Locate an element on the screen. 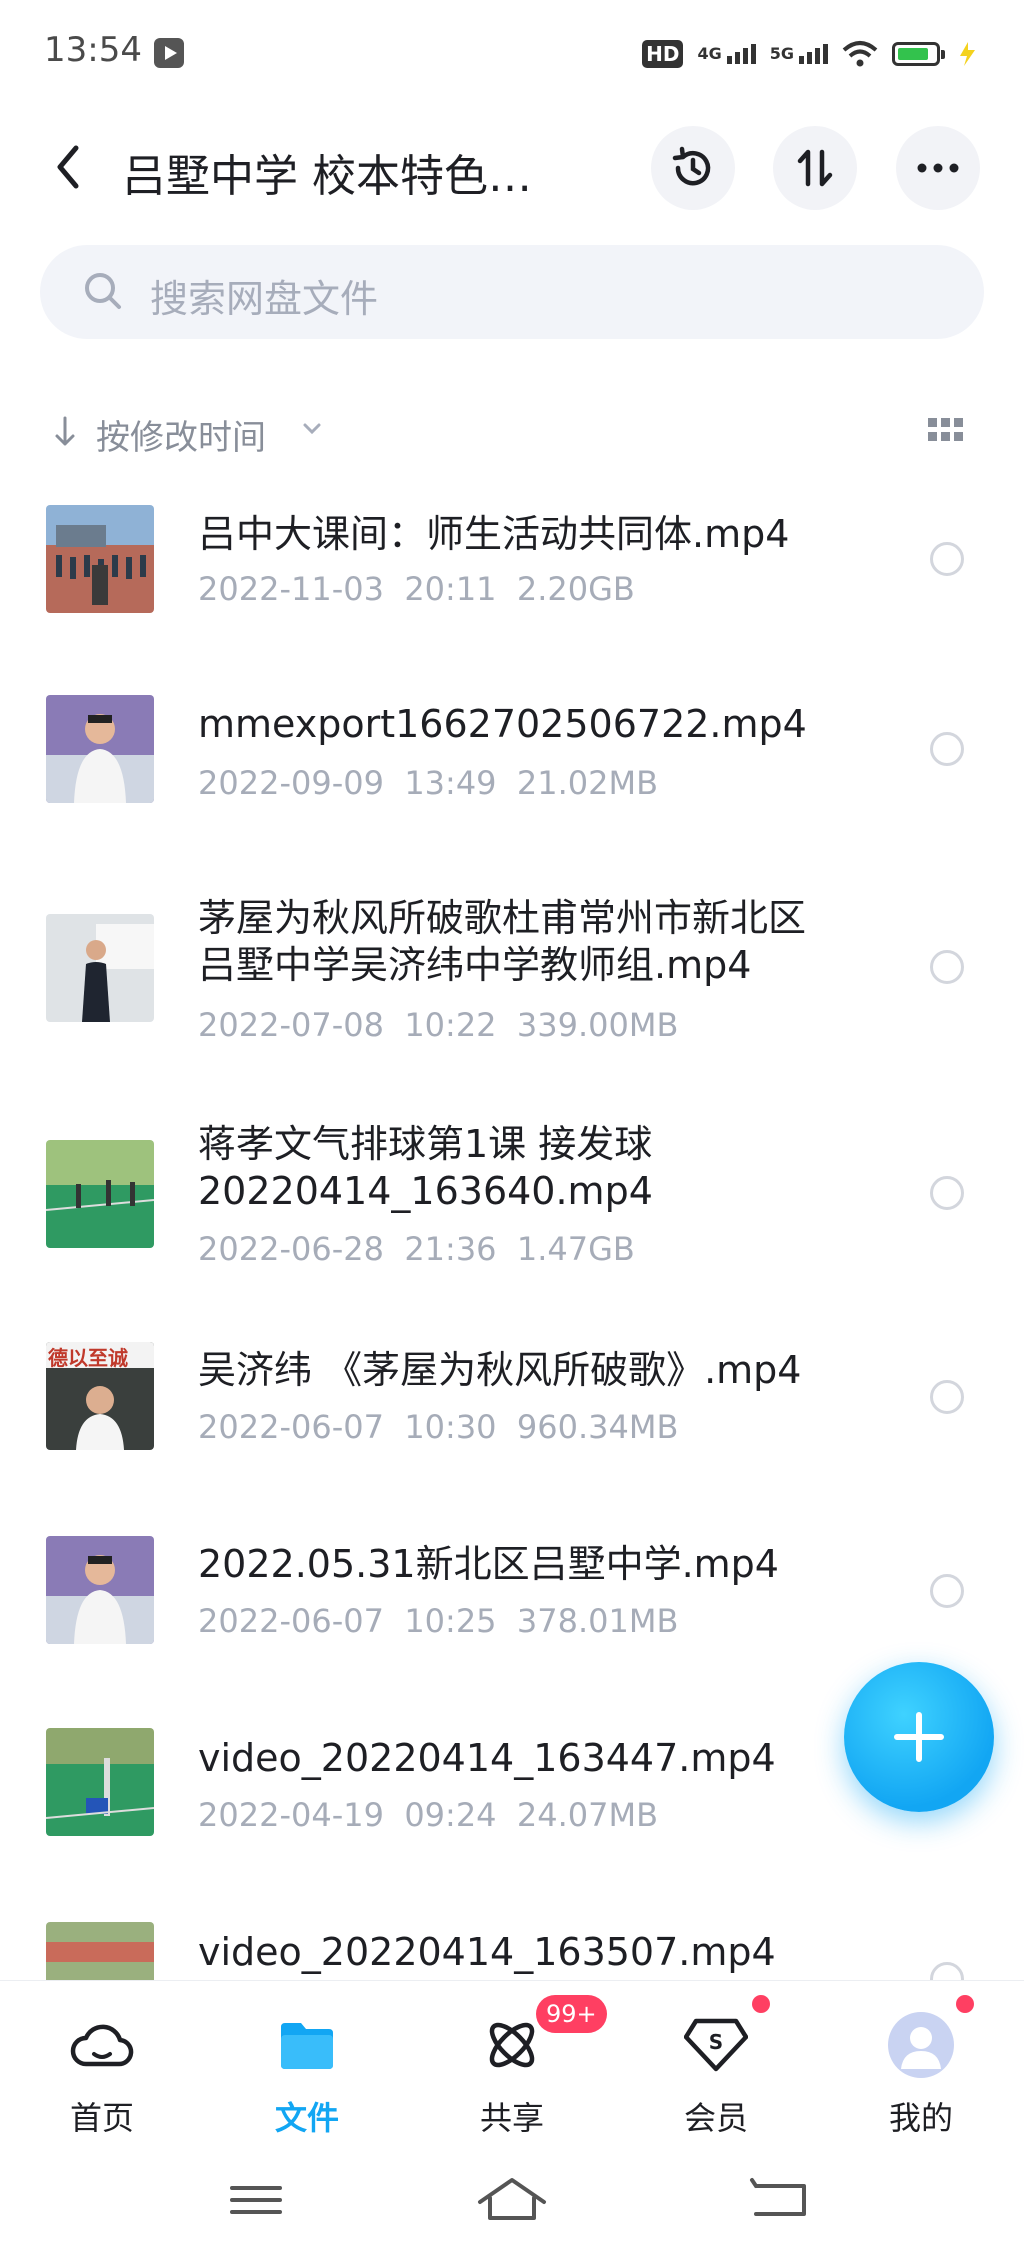 The image size is (1024, 2252). file-meta: 2022-07-08 10:22 339.00MB is located at coordinates (438, 1025).